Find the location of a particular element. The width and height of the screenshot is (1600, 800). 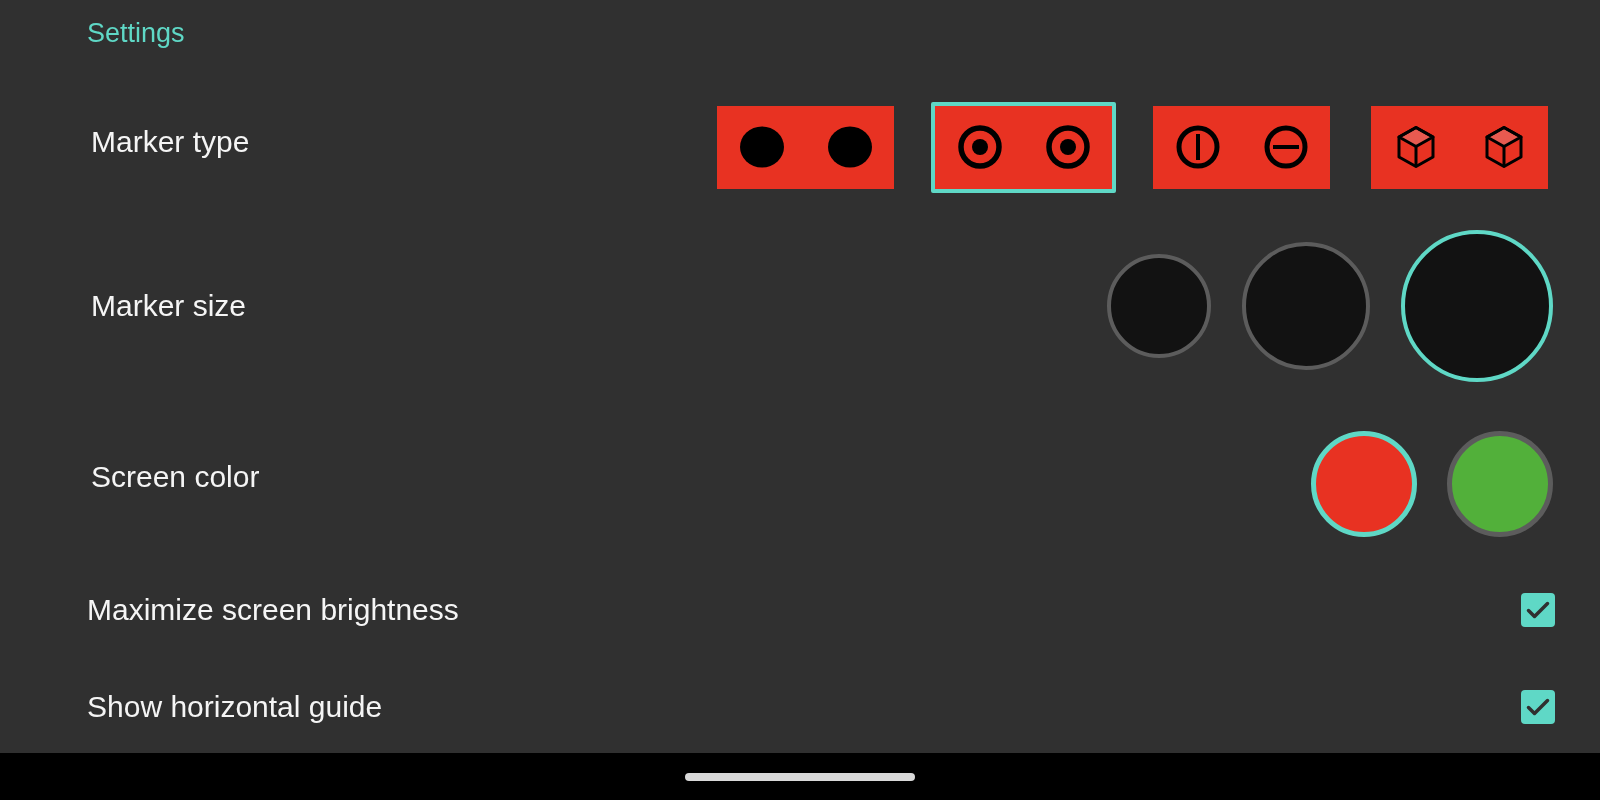

screen-color-label: Screen color is located at coordinates (175, 477).